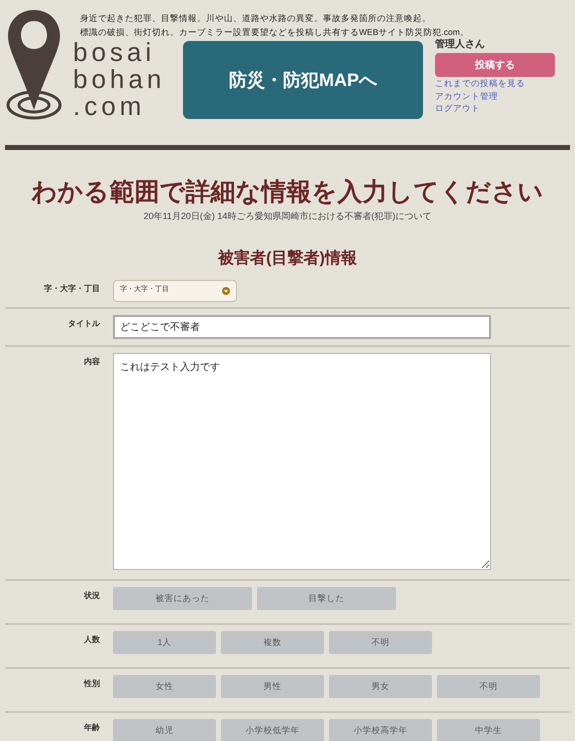  Describe the element at coordinates (326, 598) in the screenshot. I see `choice-button: 目撃した` at that location.